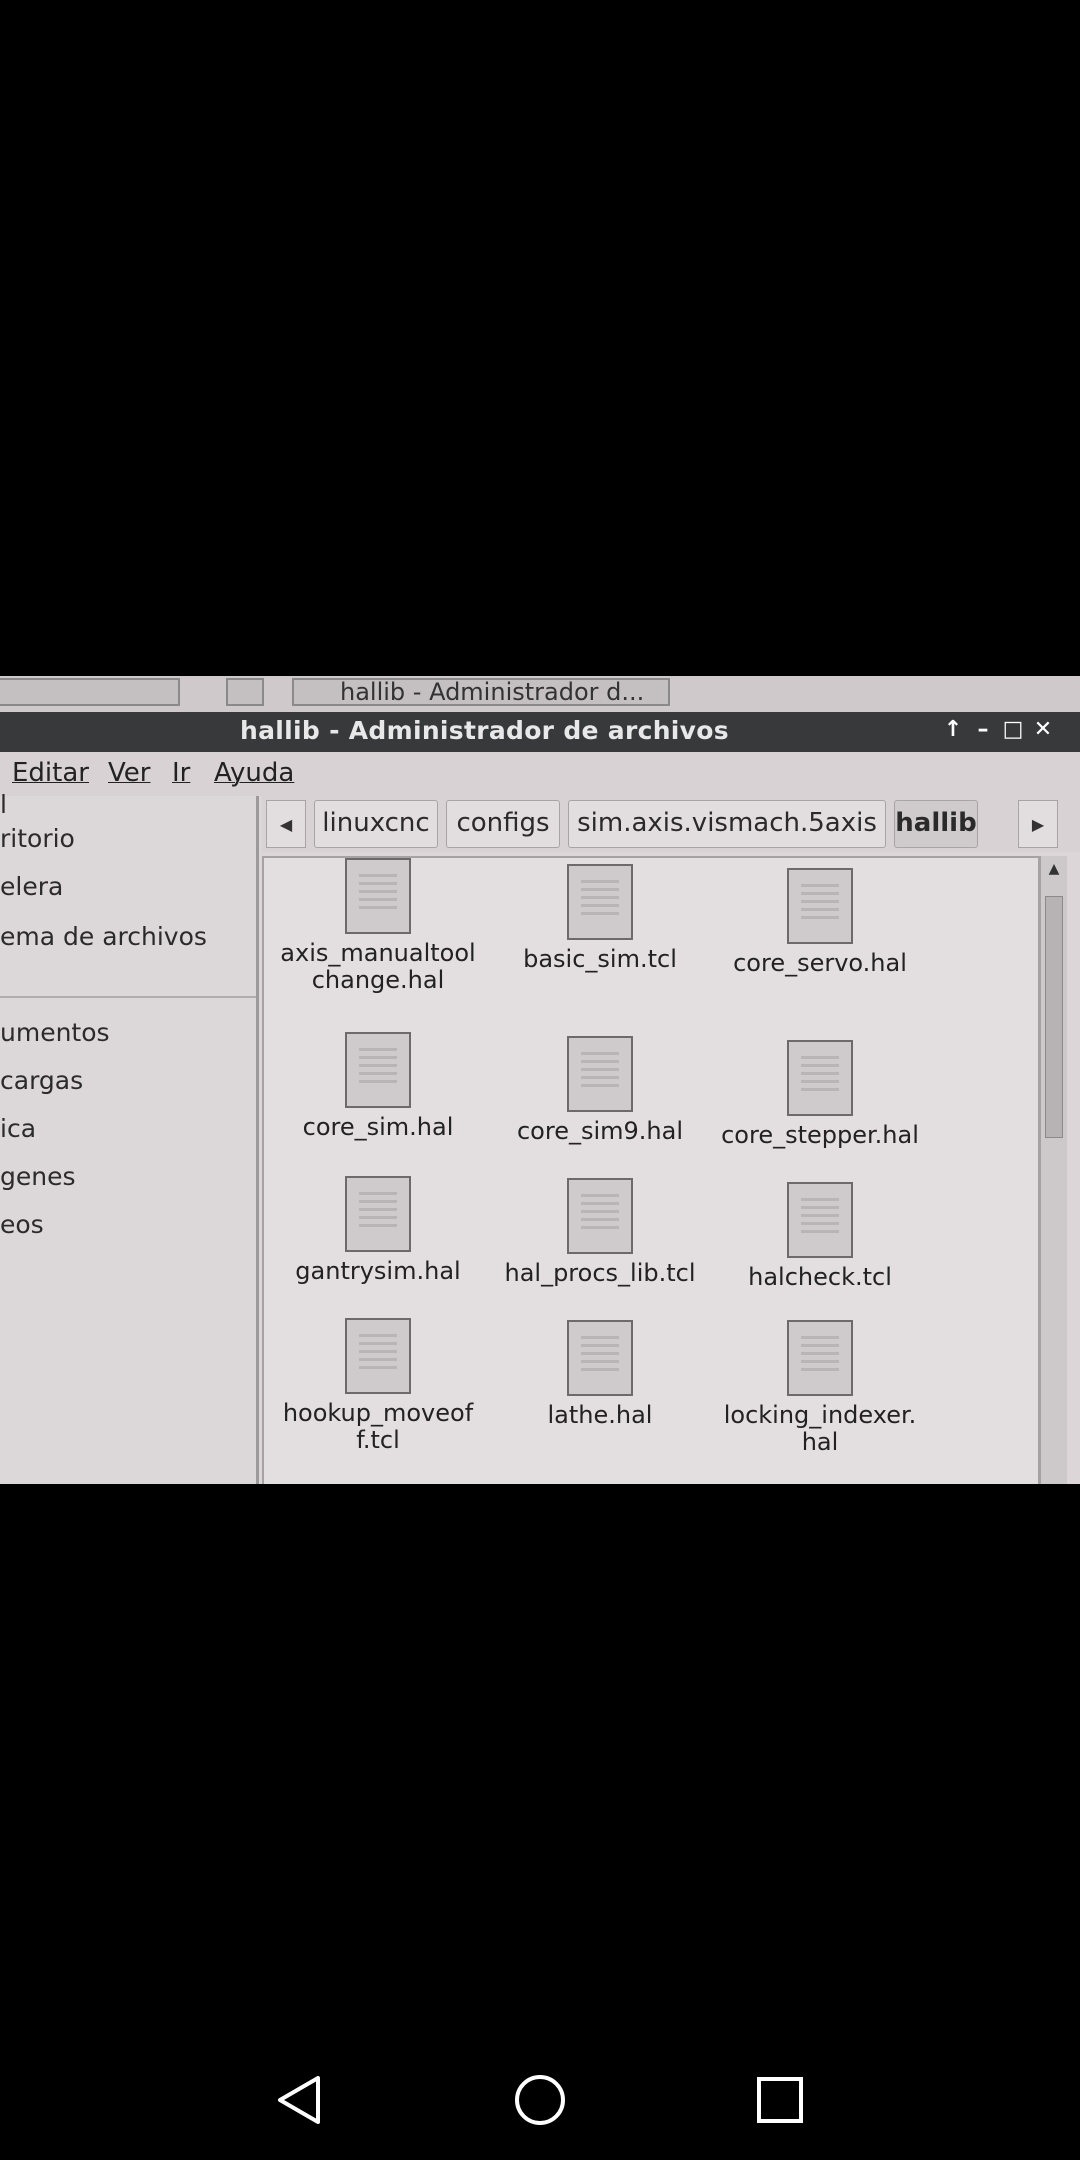 Image resolution: width=1080 pixels, height=2160 pixels. I want to click on crumb-configs: configs, so click(503, 824).